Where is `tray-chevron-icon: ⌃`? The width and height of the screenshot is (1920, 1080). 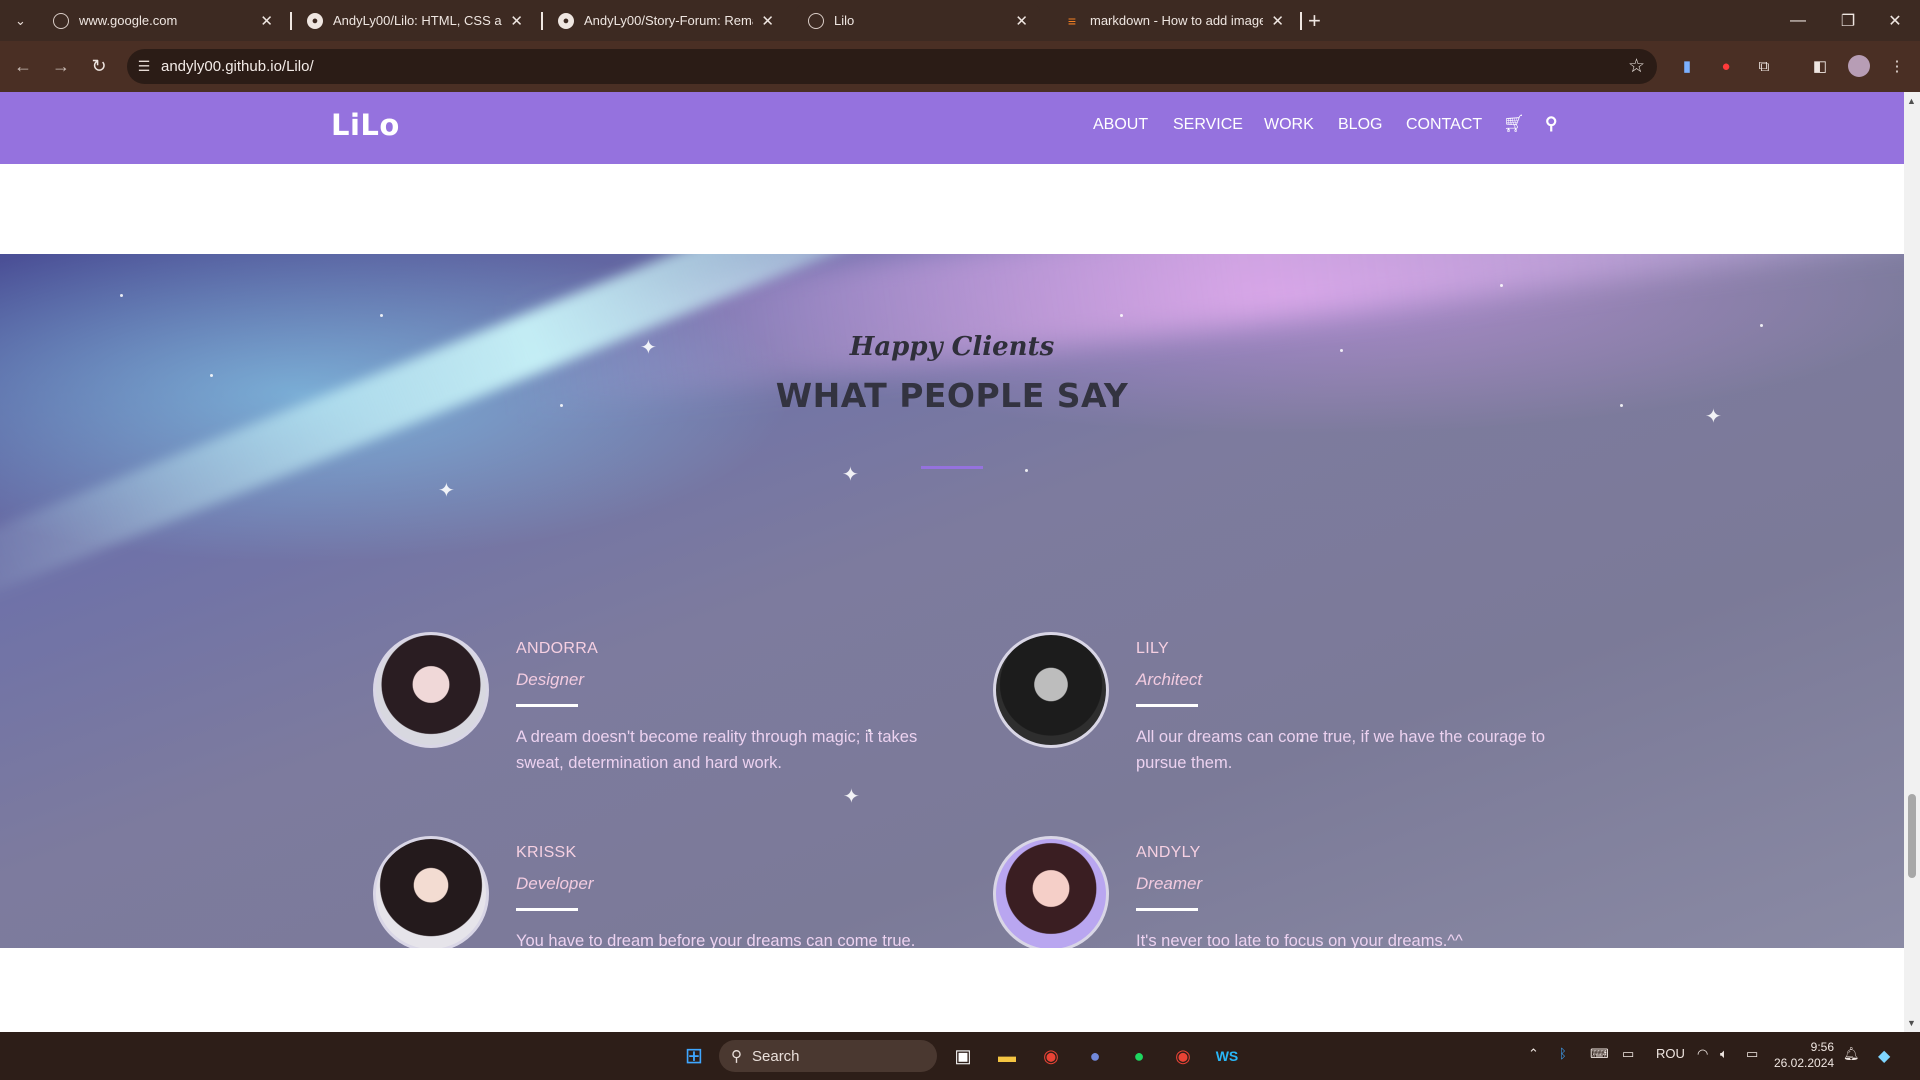
tray-chevron-icon: ⌃ is located at coordinates (1533, 1054).